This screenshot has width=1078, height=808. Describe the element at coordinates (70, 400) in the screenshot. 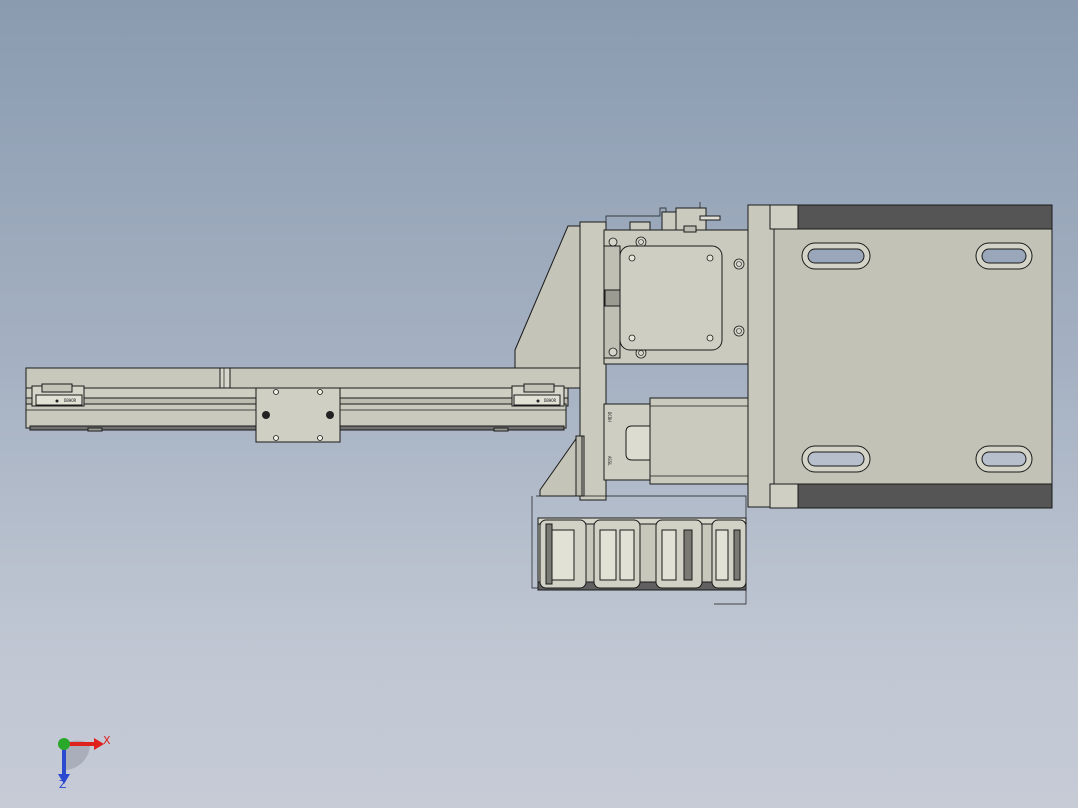

I see `rail-block-left-label: DBHOR` at that location.